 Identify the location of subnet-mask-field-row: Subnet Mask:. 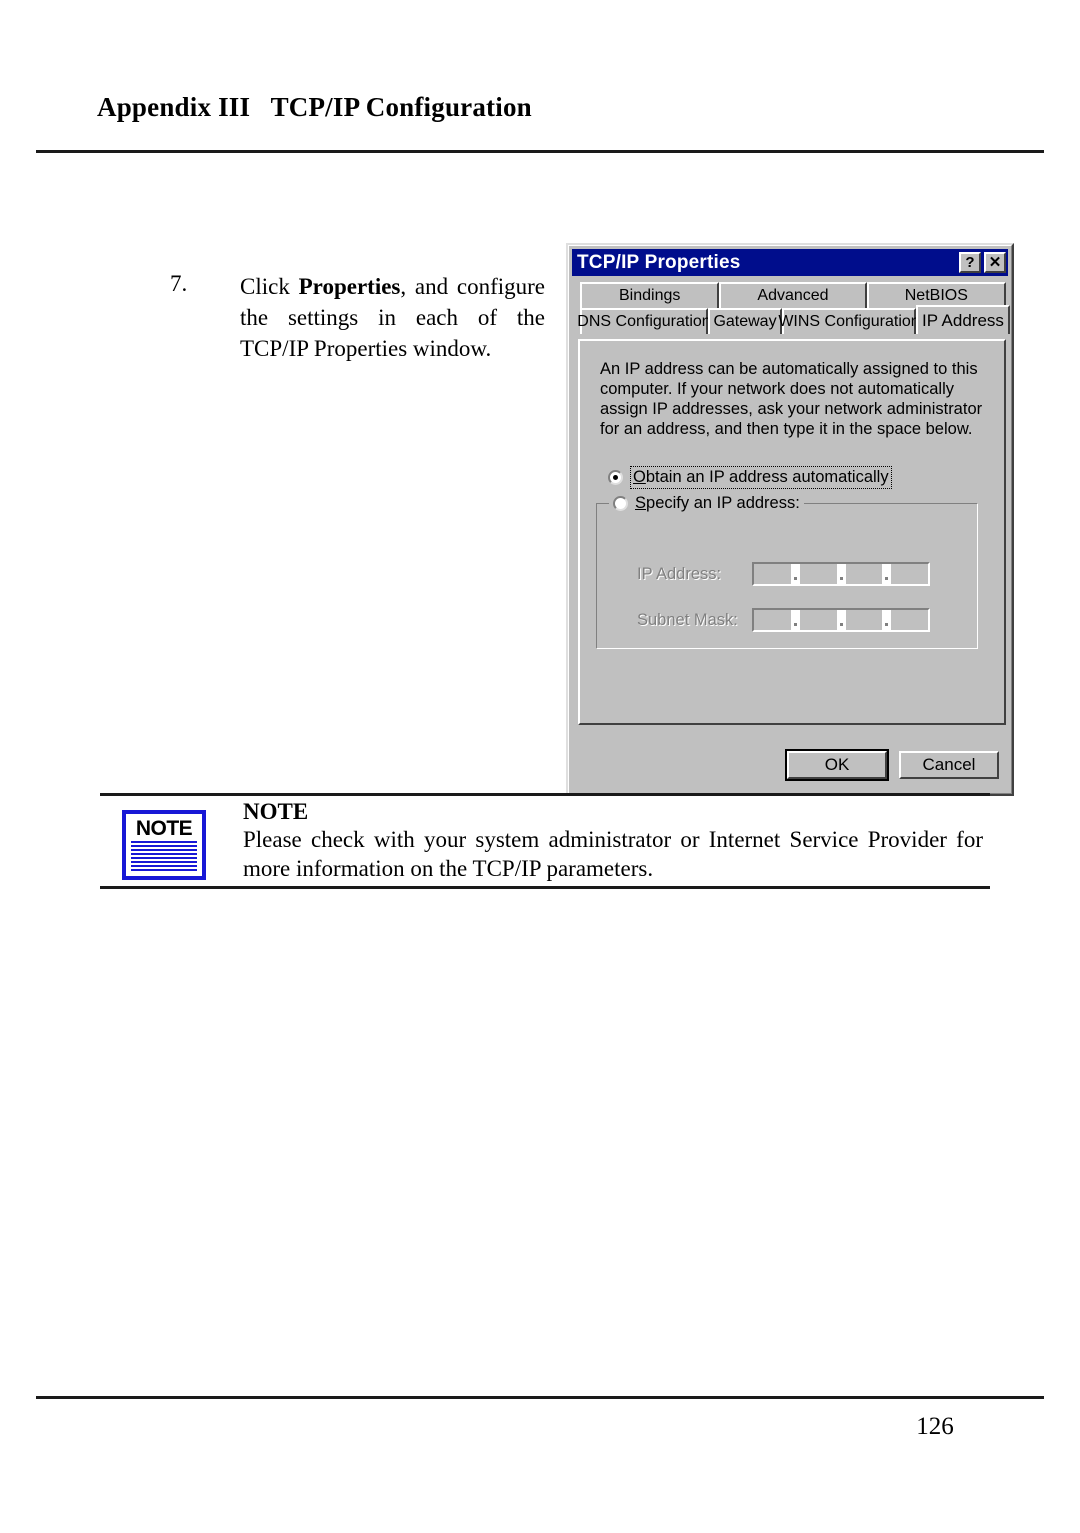
(783, 620).